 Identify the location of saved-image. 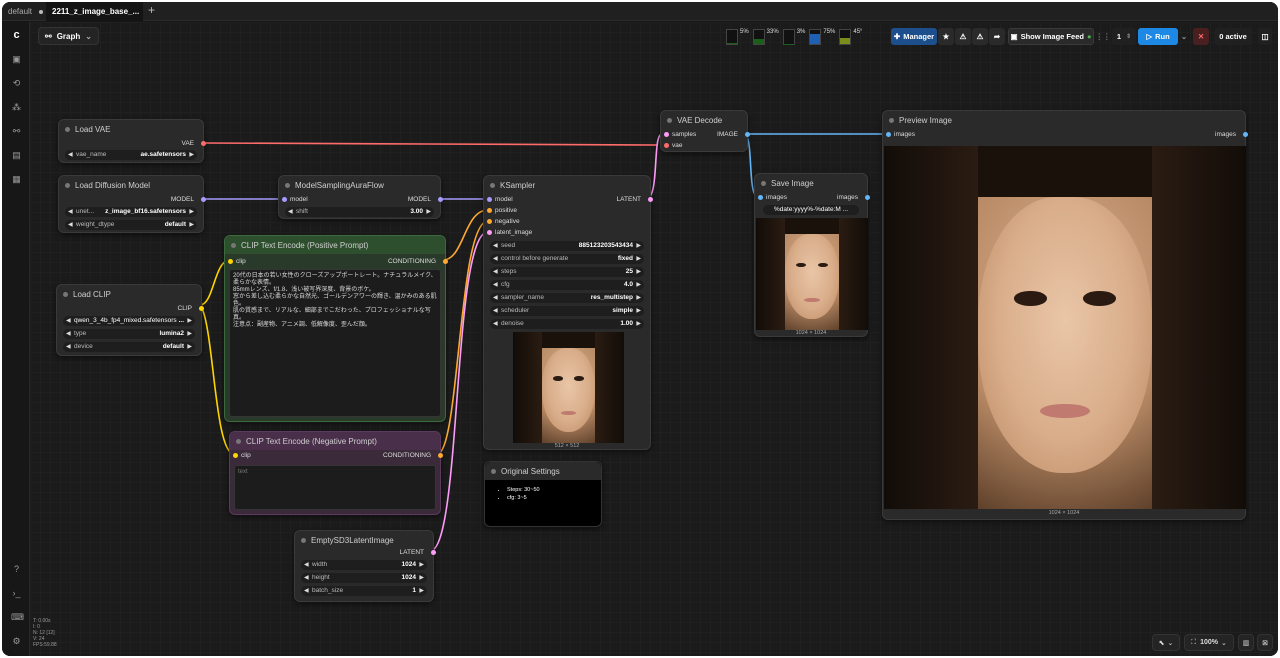
(812, 274).